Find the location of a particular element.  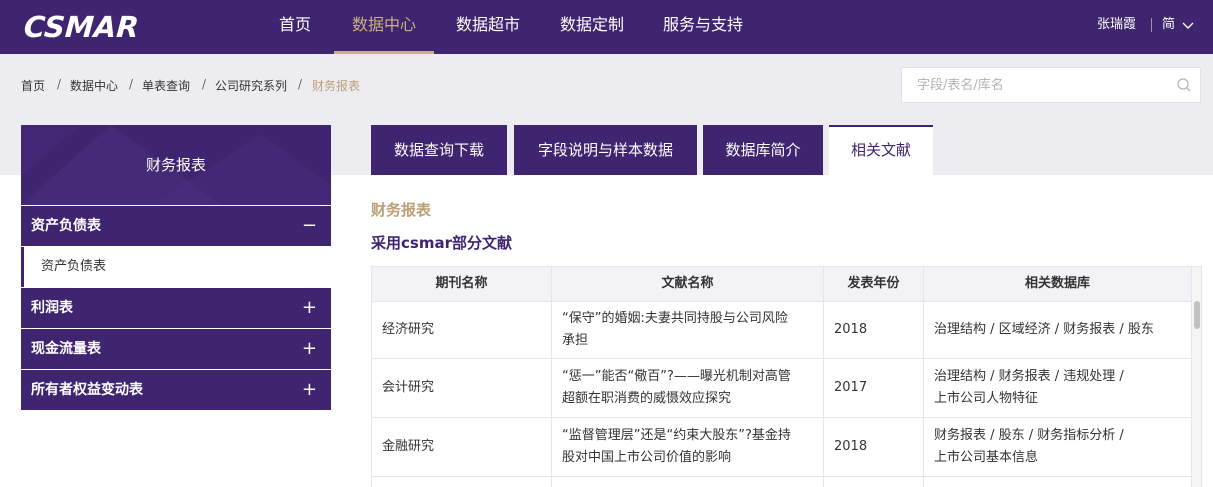

nav-service-support: 服务与支持 is located at coordinates (703, 27).